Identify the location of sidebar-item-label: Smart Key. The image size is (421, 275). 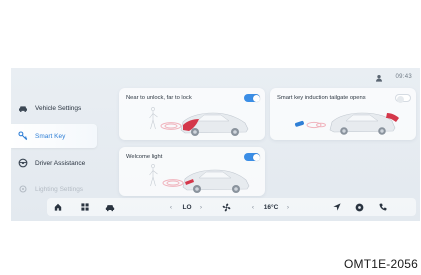
(50, 136).